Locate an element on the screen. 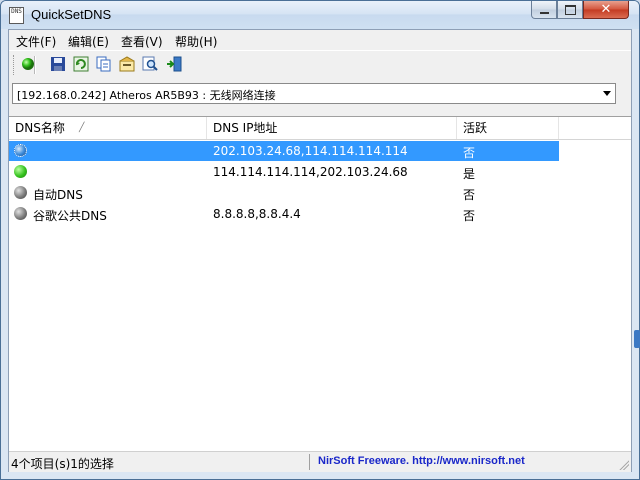  maximize-icon is located at coordinates (570, 9).